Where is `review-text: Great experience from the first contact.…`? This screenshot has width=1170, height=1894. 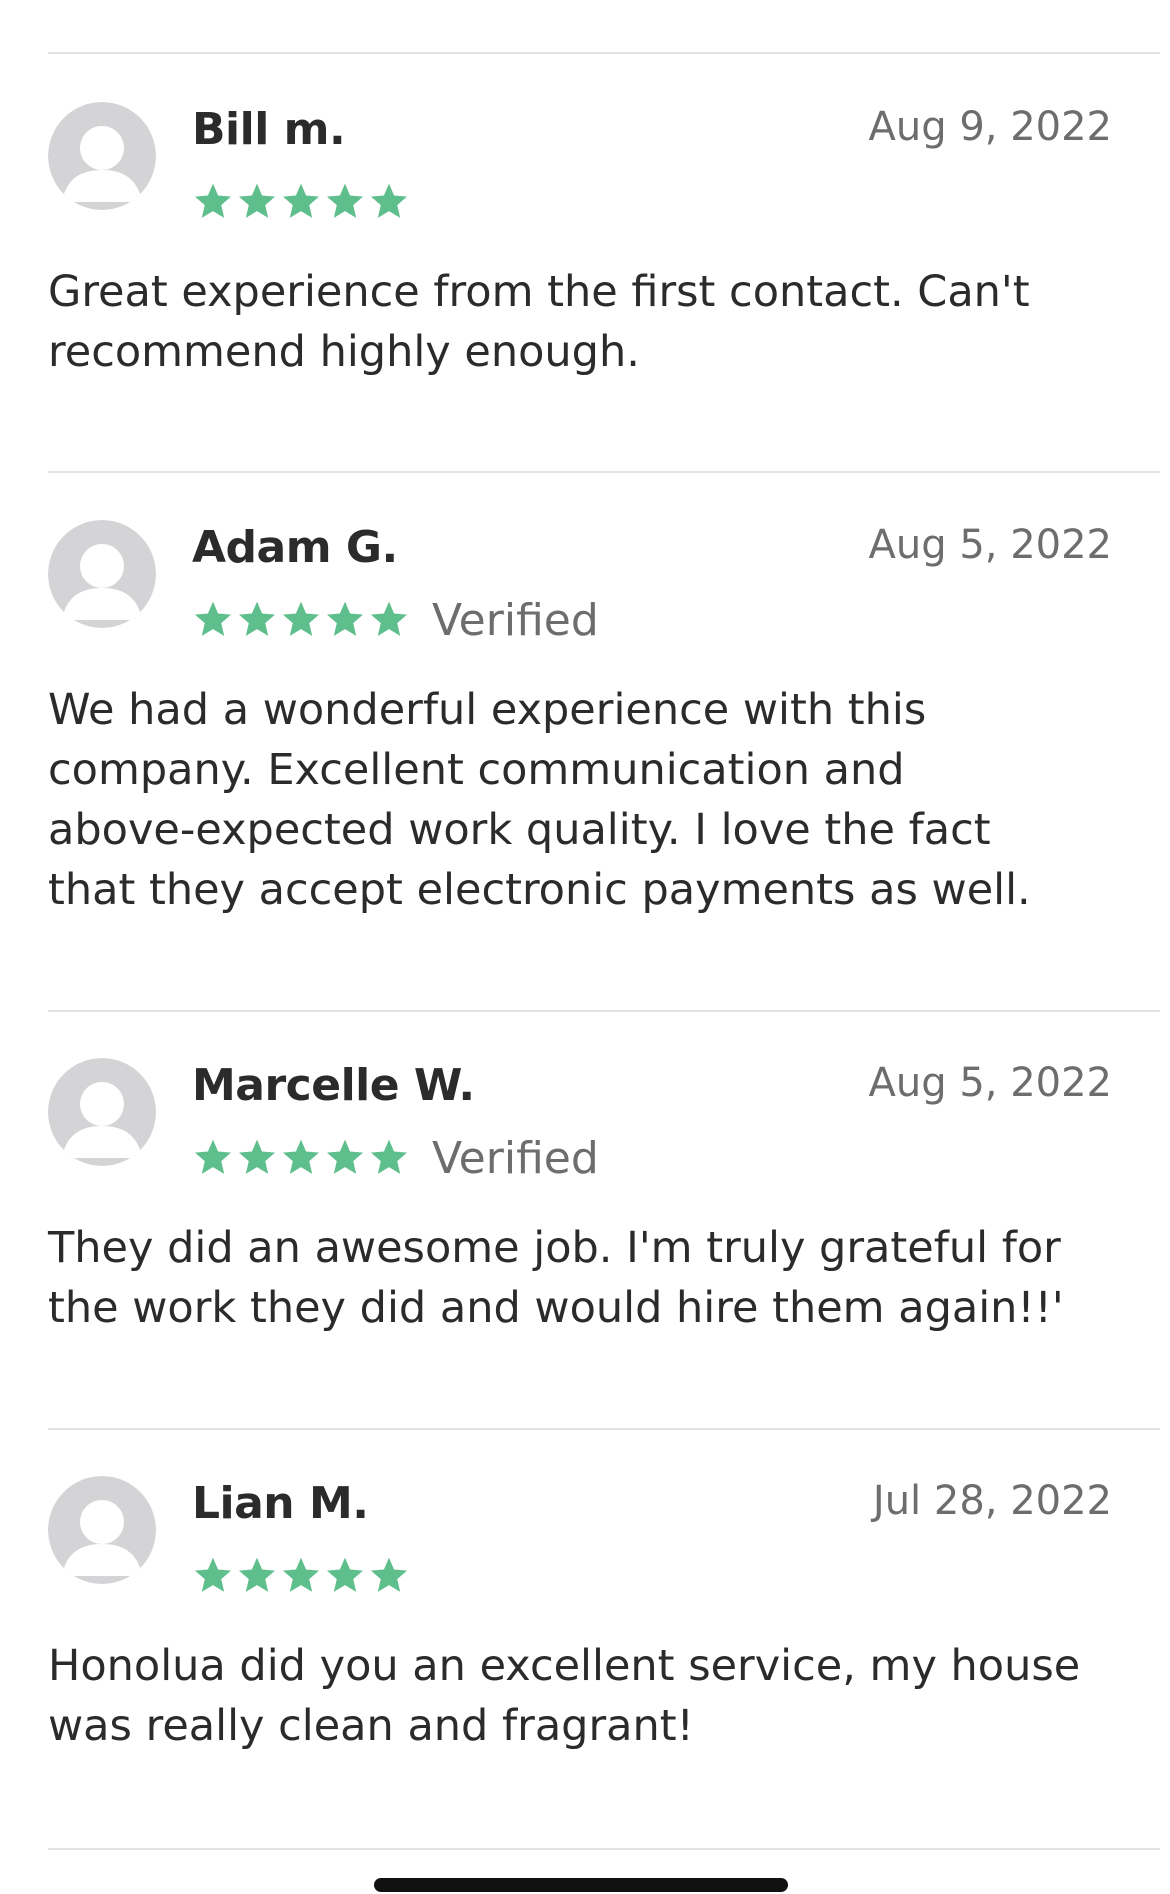
review-text: Great experience from the first contact.… is located at coordinates (539, 322).